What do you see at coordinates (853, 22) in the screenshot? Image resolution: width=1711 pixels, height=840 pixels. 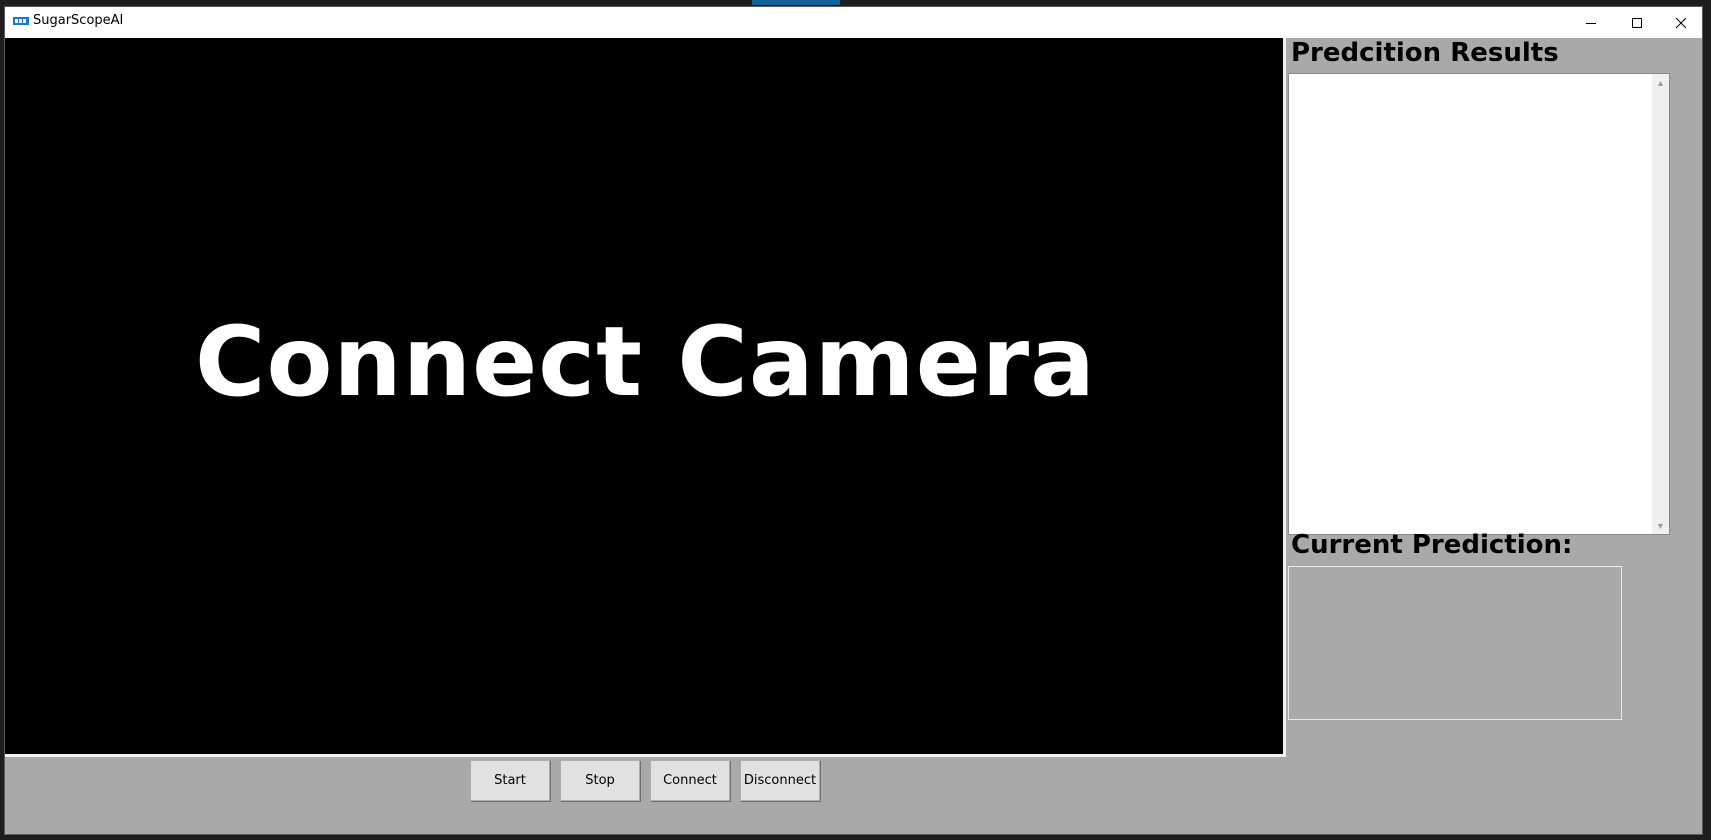 I see `title-bar: SugarScopeAI` at bounding box center [853, 22].